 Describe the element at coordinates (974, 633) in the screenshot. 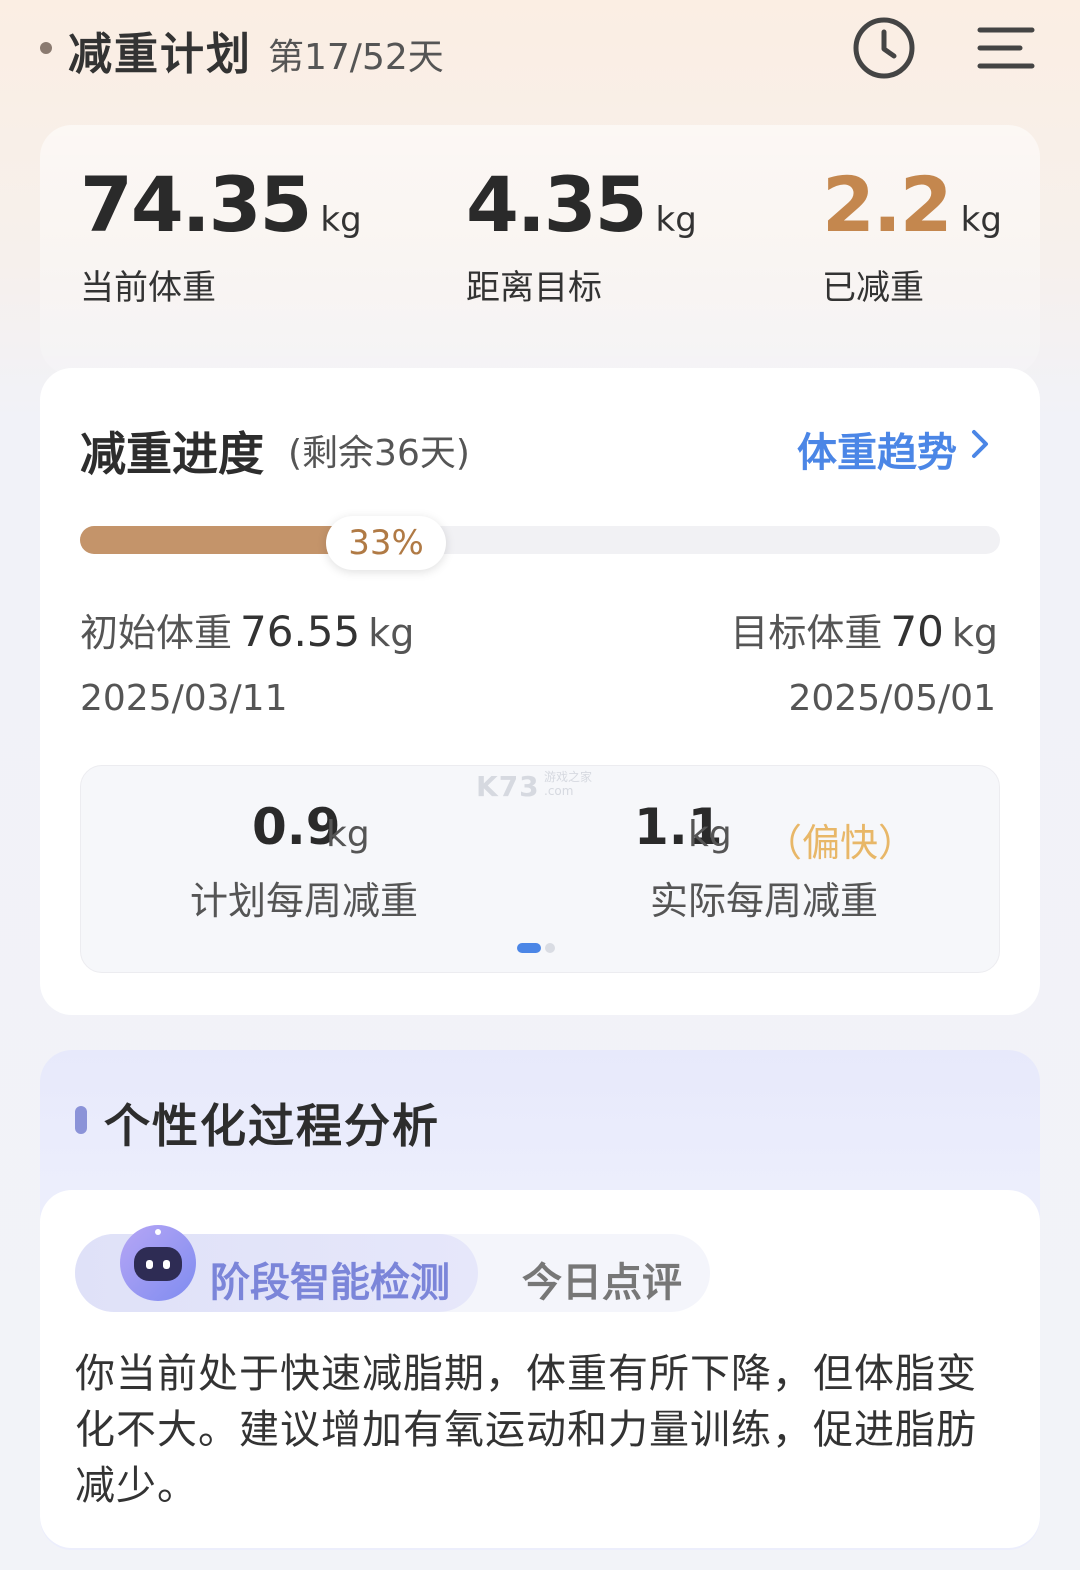

I see `target-weight-unit: kg` at that location.